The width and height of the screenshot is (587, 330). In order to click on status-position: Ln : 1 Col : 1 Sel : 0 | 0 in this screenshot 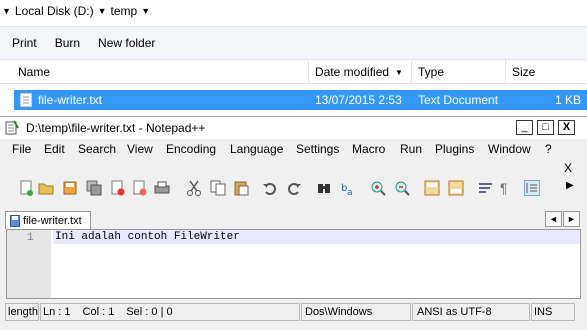, I will do `click(170, 312)`.